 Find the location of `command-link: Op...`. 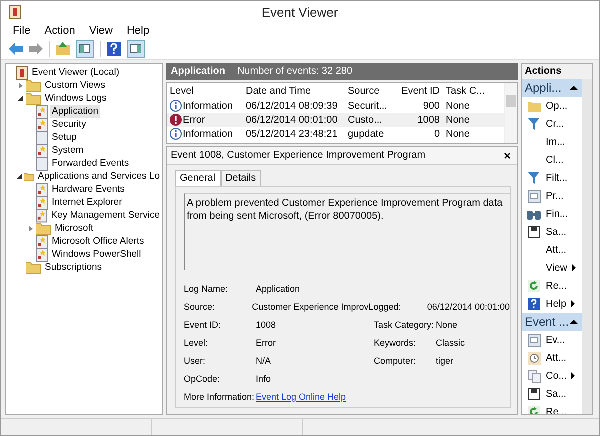

command-link: Op... is located at coordinates (557, 106).